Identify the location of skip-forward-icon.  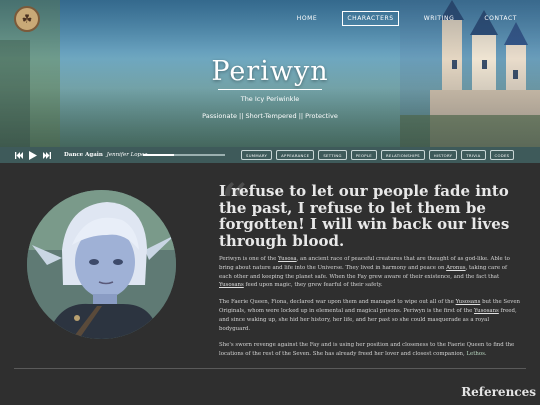
(47, 155).